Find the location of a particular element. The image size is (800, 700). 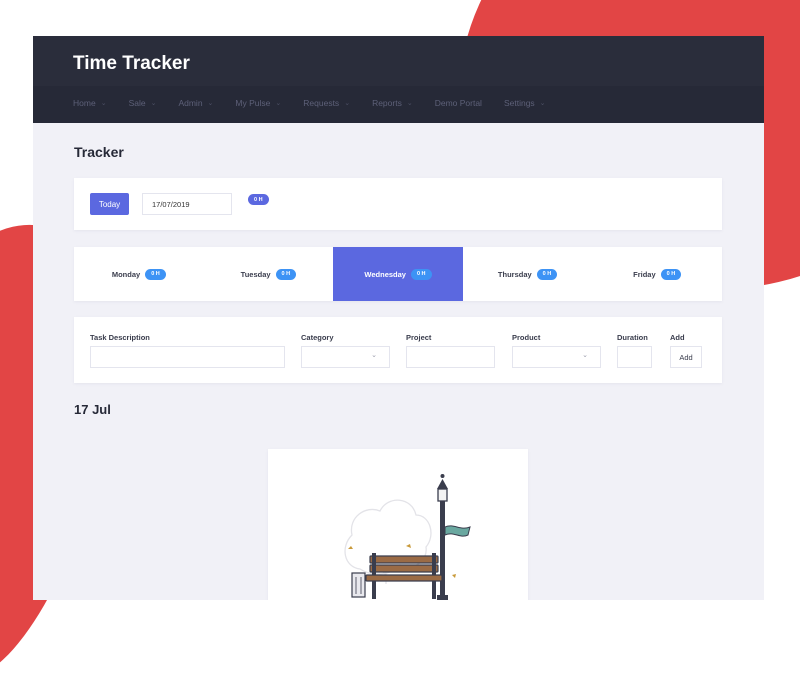

day-label: Thursday is located at coordinates (514, 274).